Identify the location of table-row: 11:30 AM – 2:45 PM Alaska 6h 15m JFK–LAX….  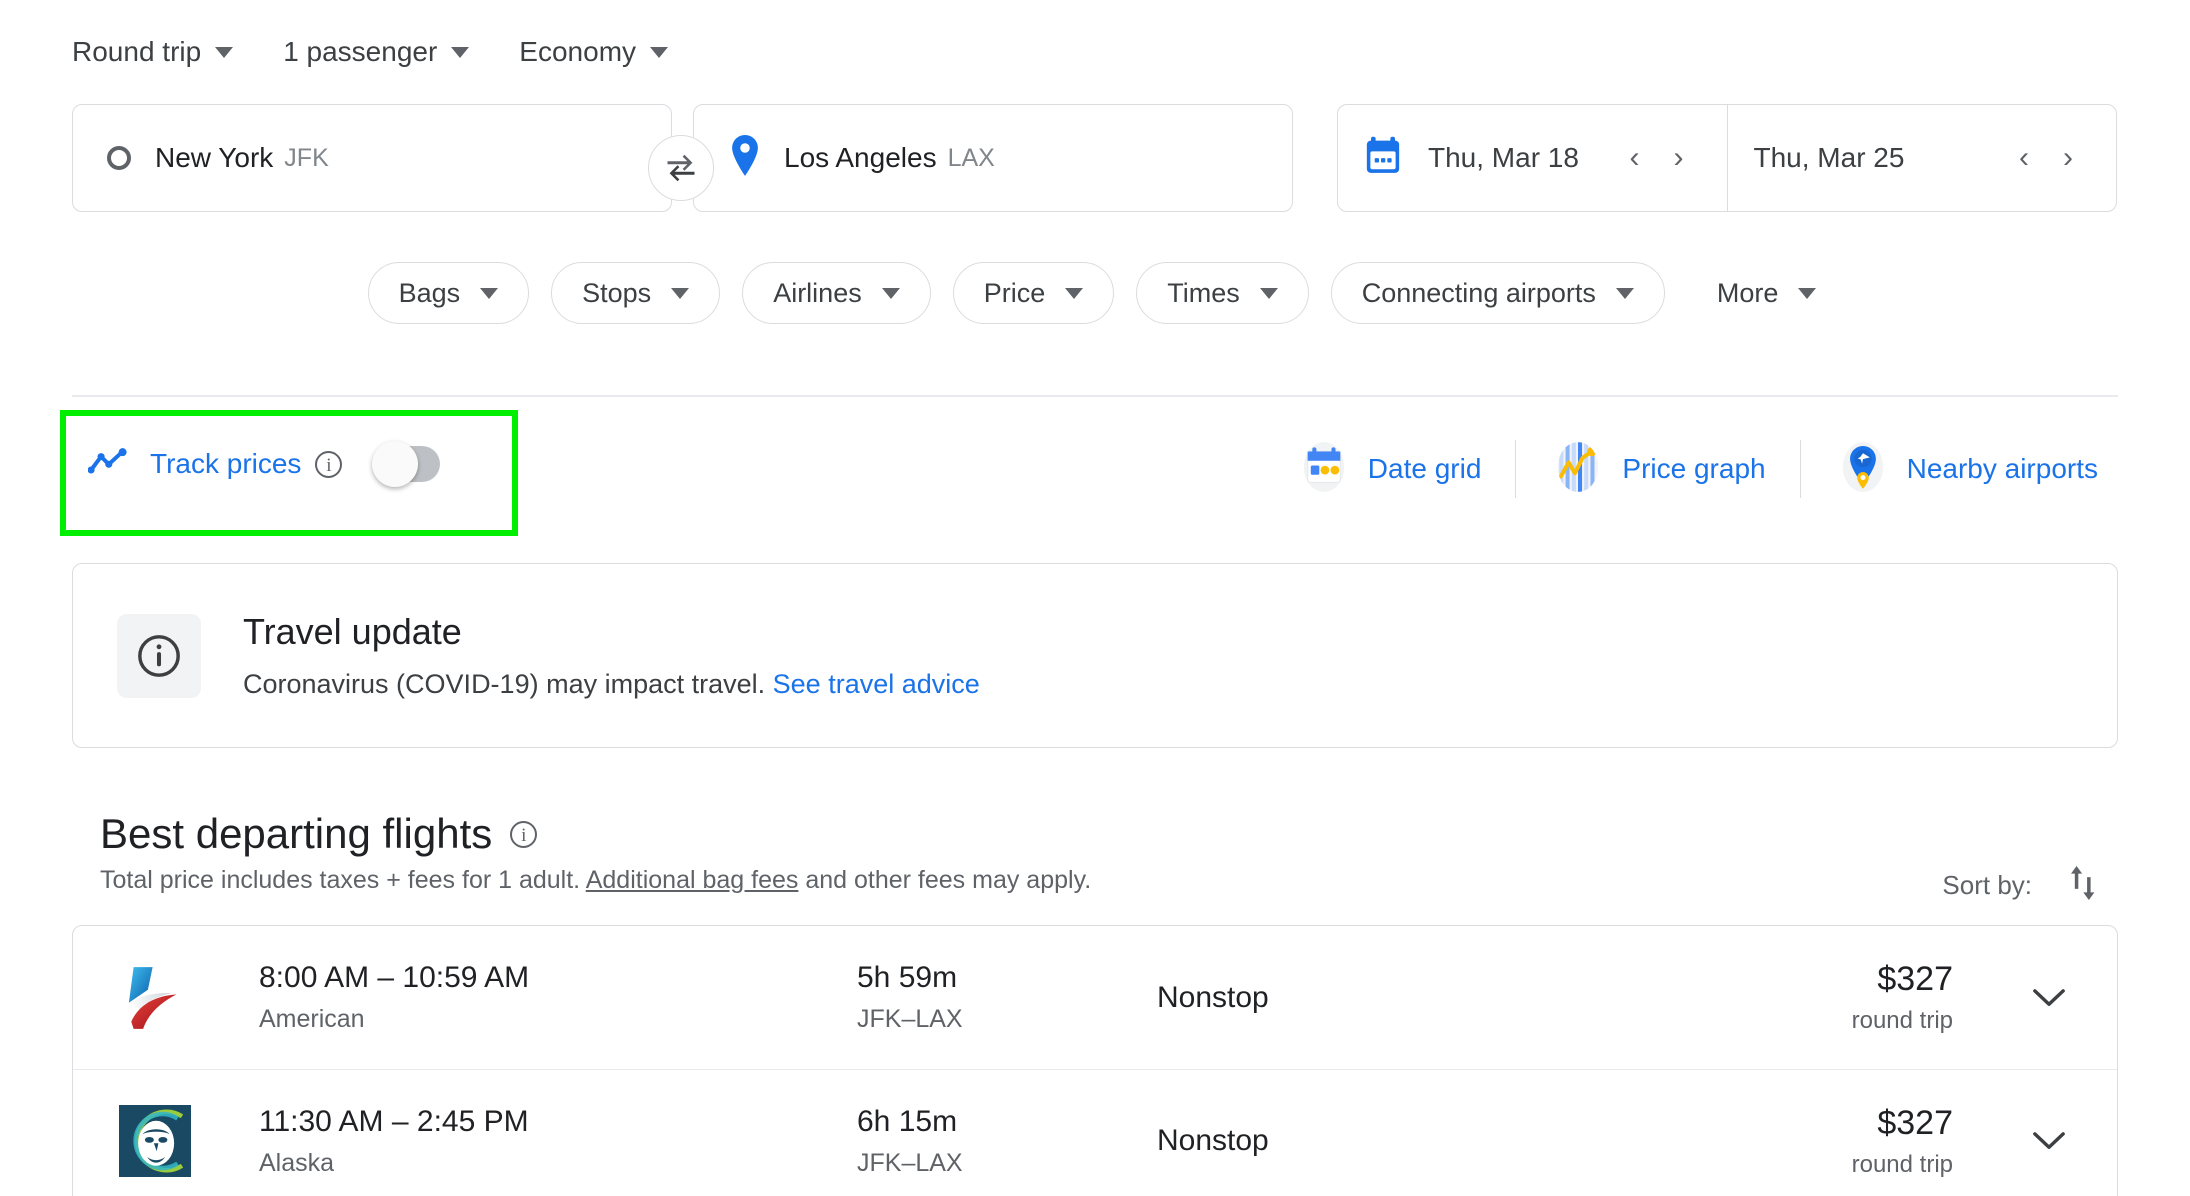
(1095, 1132).